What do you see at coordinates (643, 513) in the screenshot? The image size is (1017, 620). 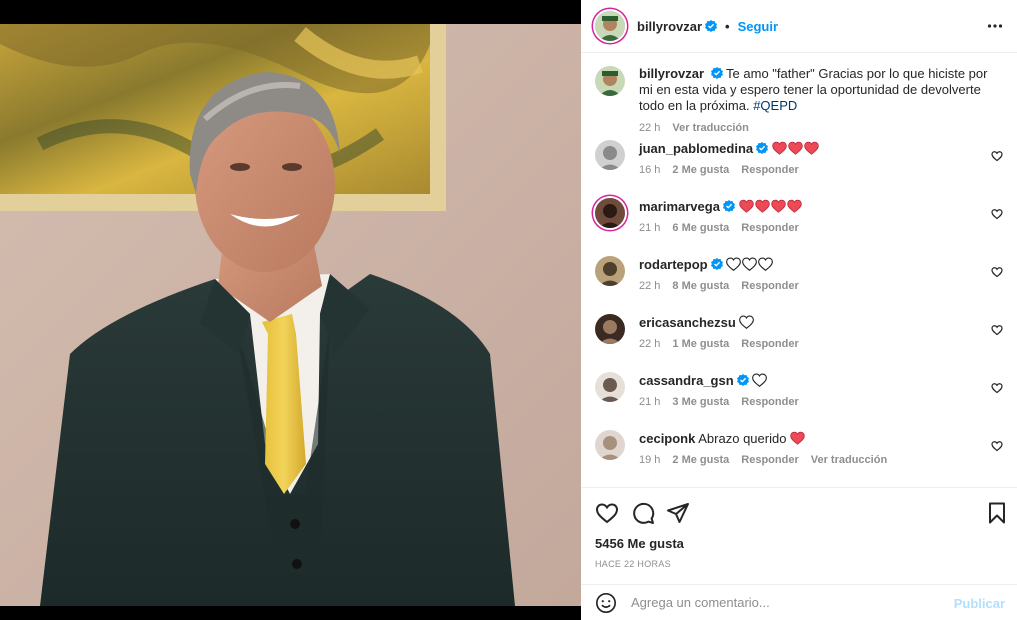 I see `comment-bubble-icon` at bounding box center [643, 513].